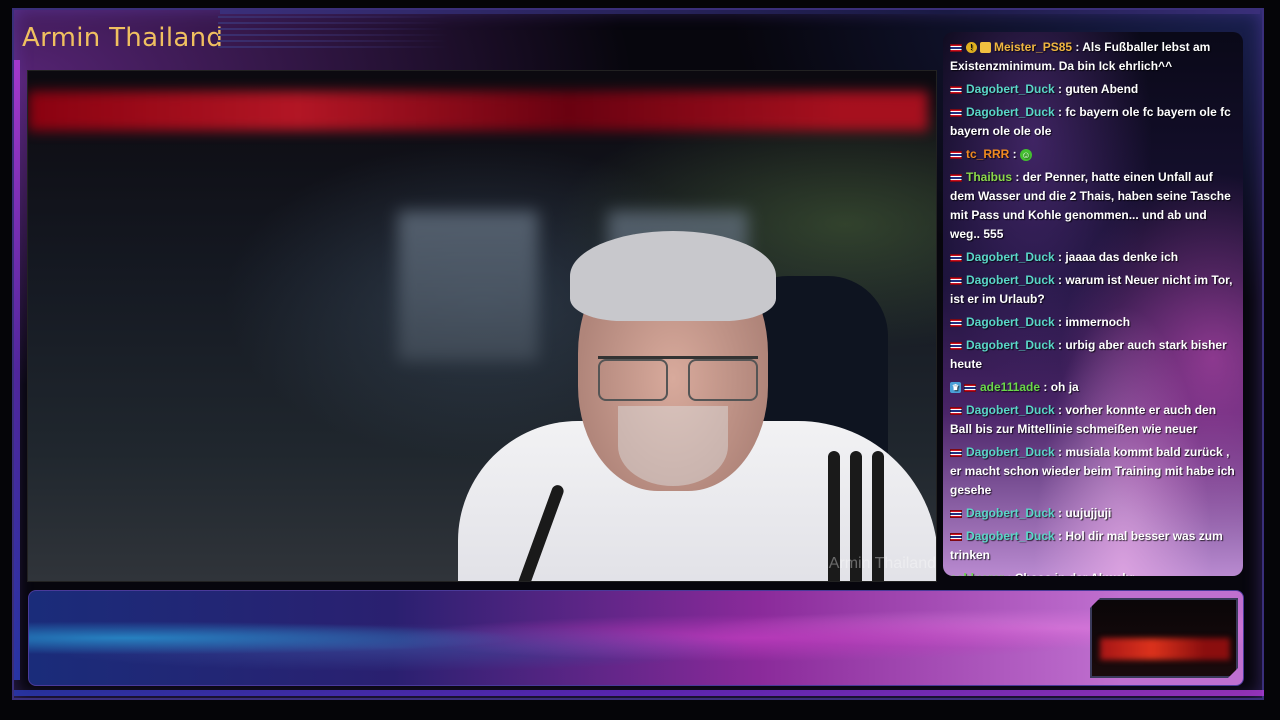 This screenshot has height=720, width=1280. I want to click on streamer-title: Armin Thailand, so click(123, 38).